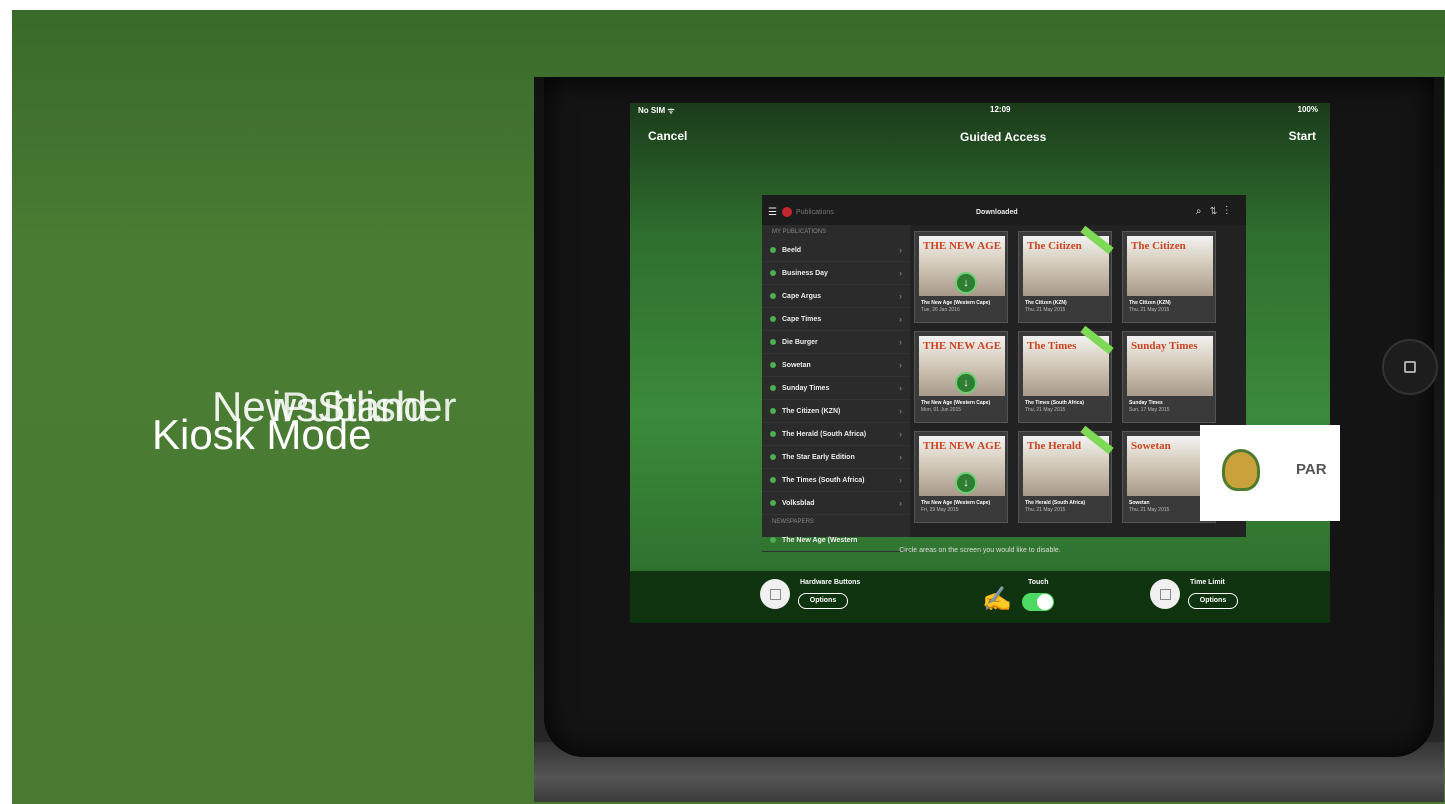 This screenshot has width=1445, height=804. I want to click on hardware-buttons-toggle, so click(775, 594).